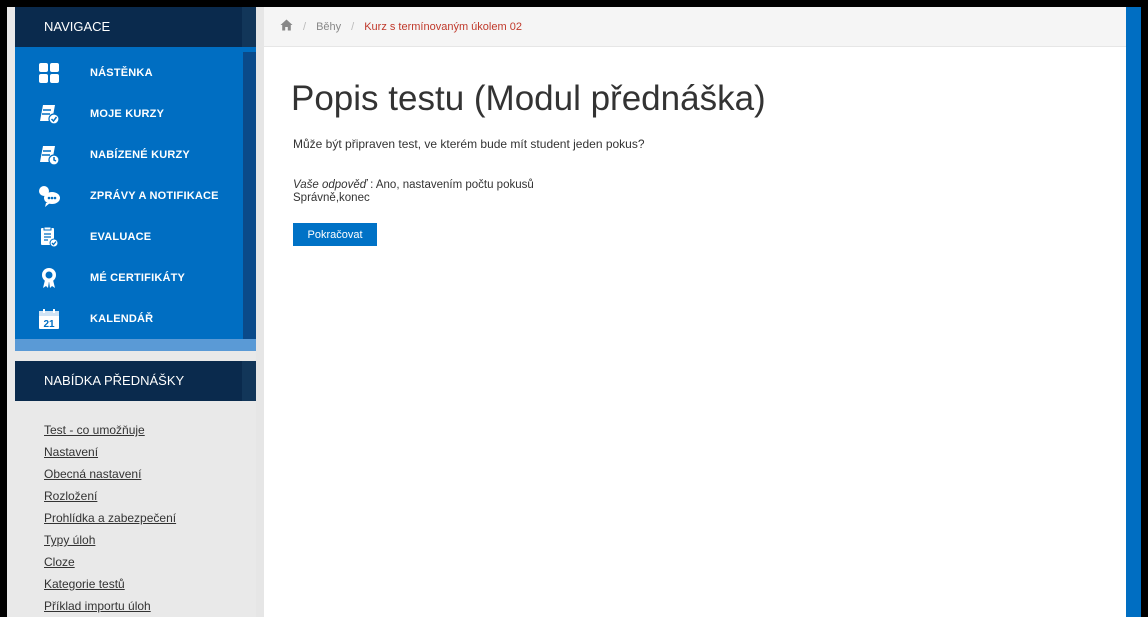 This screenshot has height=617, width=1148. I want to click on page-title: Popis testu (Modul přednáška), so click(528, 98).